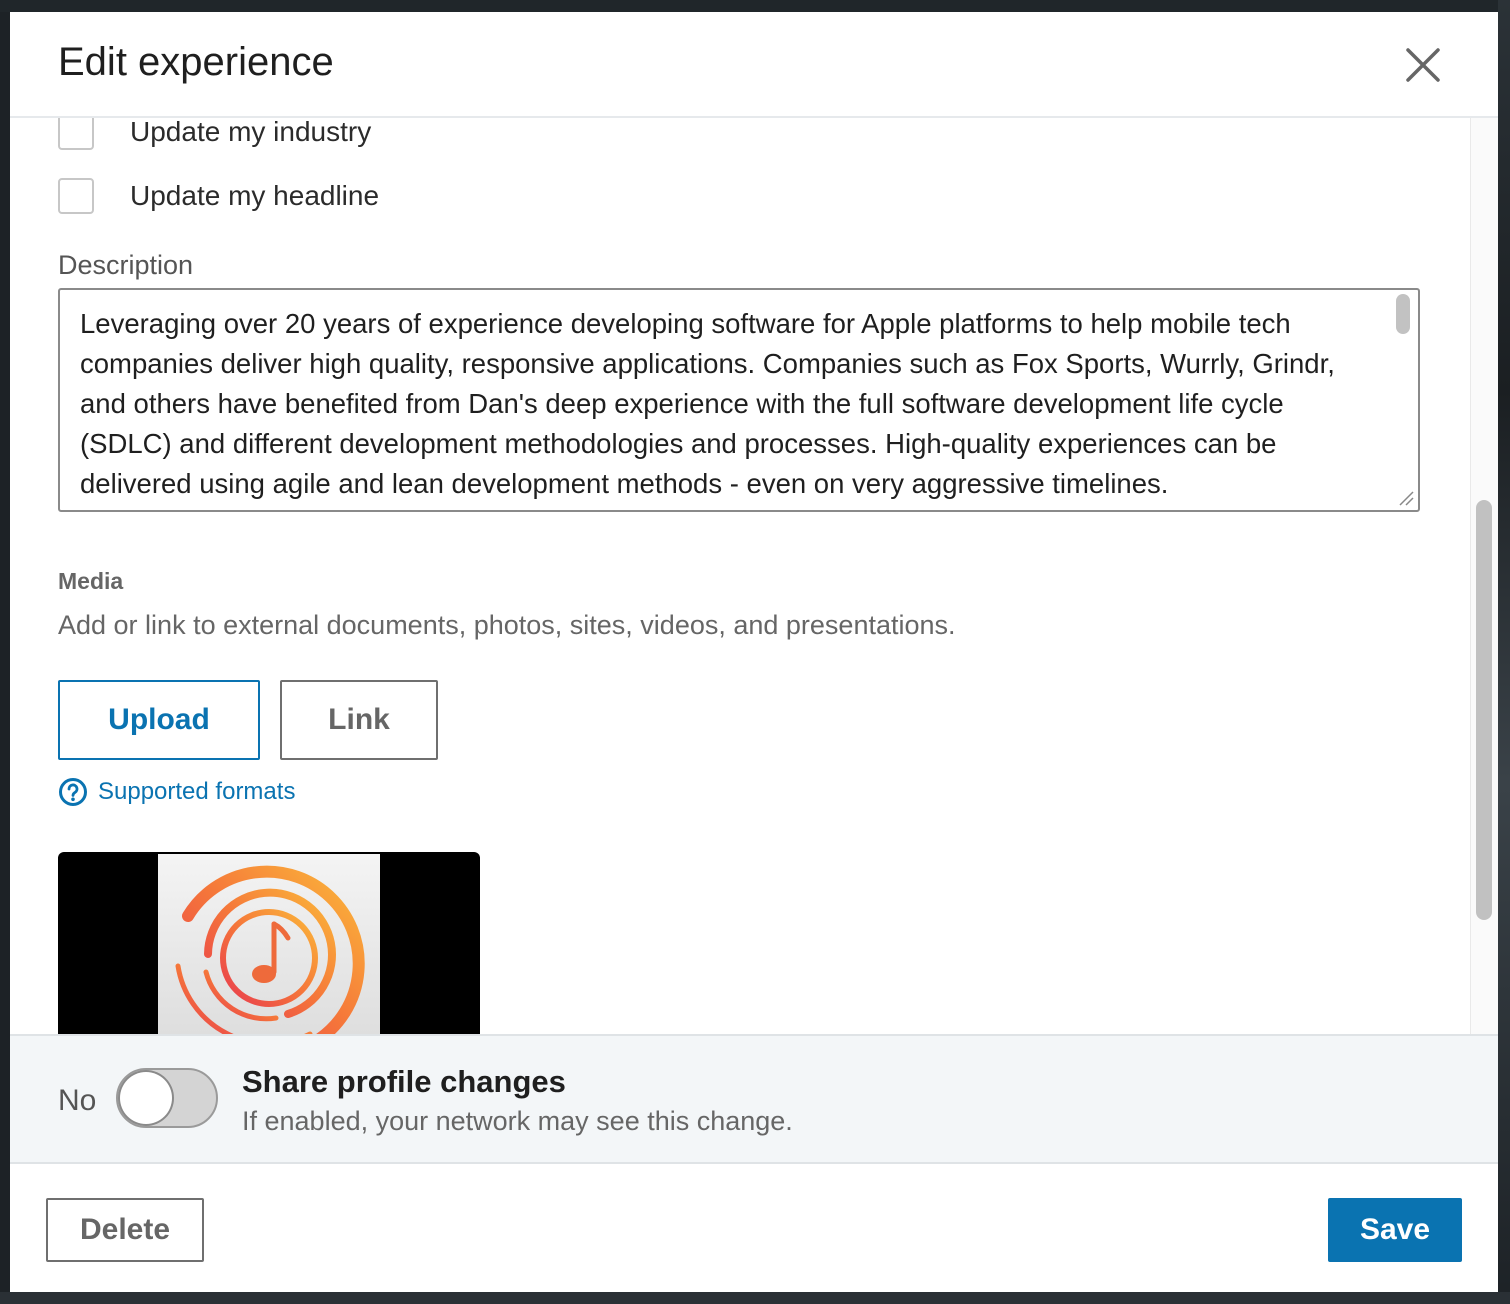 The width and height of the screenshot is (1510, 1304). I want to click on supported-formats-link: Supported formats, so click(176, 792).